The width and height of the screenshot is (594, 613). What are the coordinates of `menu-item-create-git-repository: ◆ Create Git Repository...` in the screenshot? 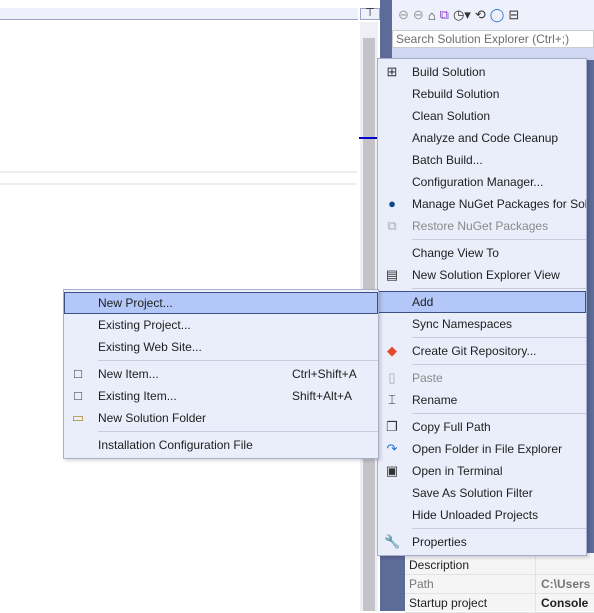 It's located at (482, 351).